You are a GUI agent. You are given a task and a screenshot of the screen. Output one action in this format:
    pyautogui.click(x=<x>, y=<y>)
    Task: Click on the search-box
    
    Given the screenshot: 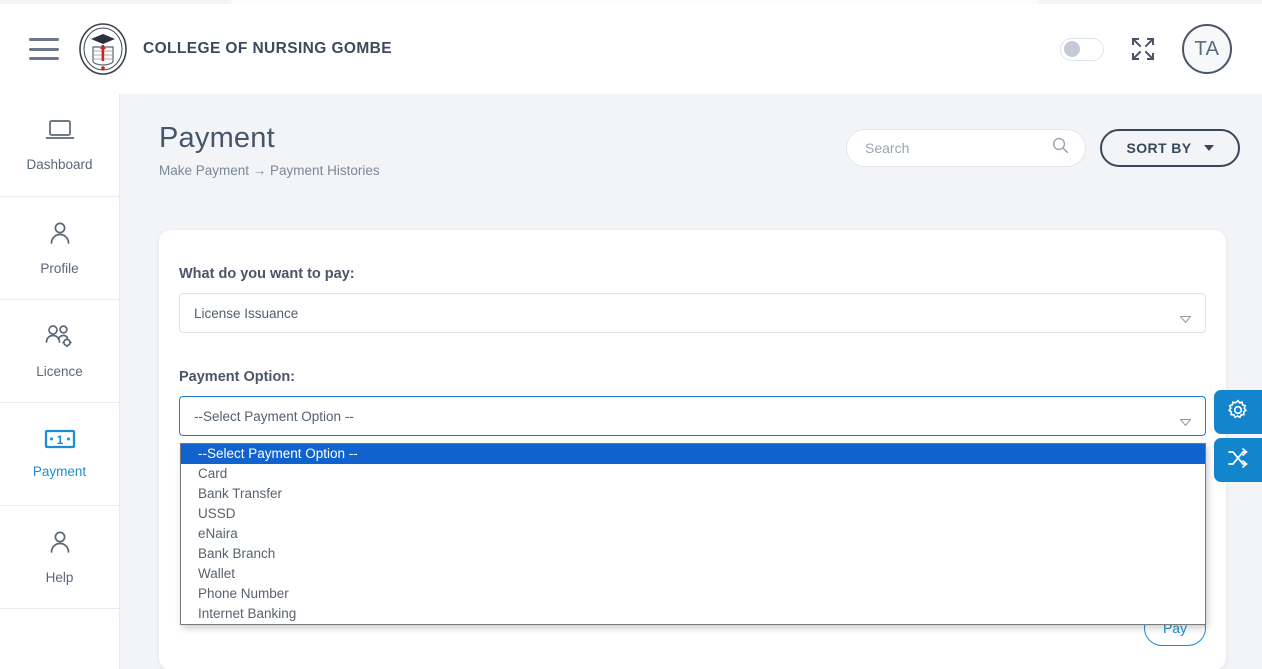 What is the action you would take?
    pyautogui.click(x=966, y=148)
    